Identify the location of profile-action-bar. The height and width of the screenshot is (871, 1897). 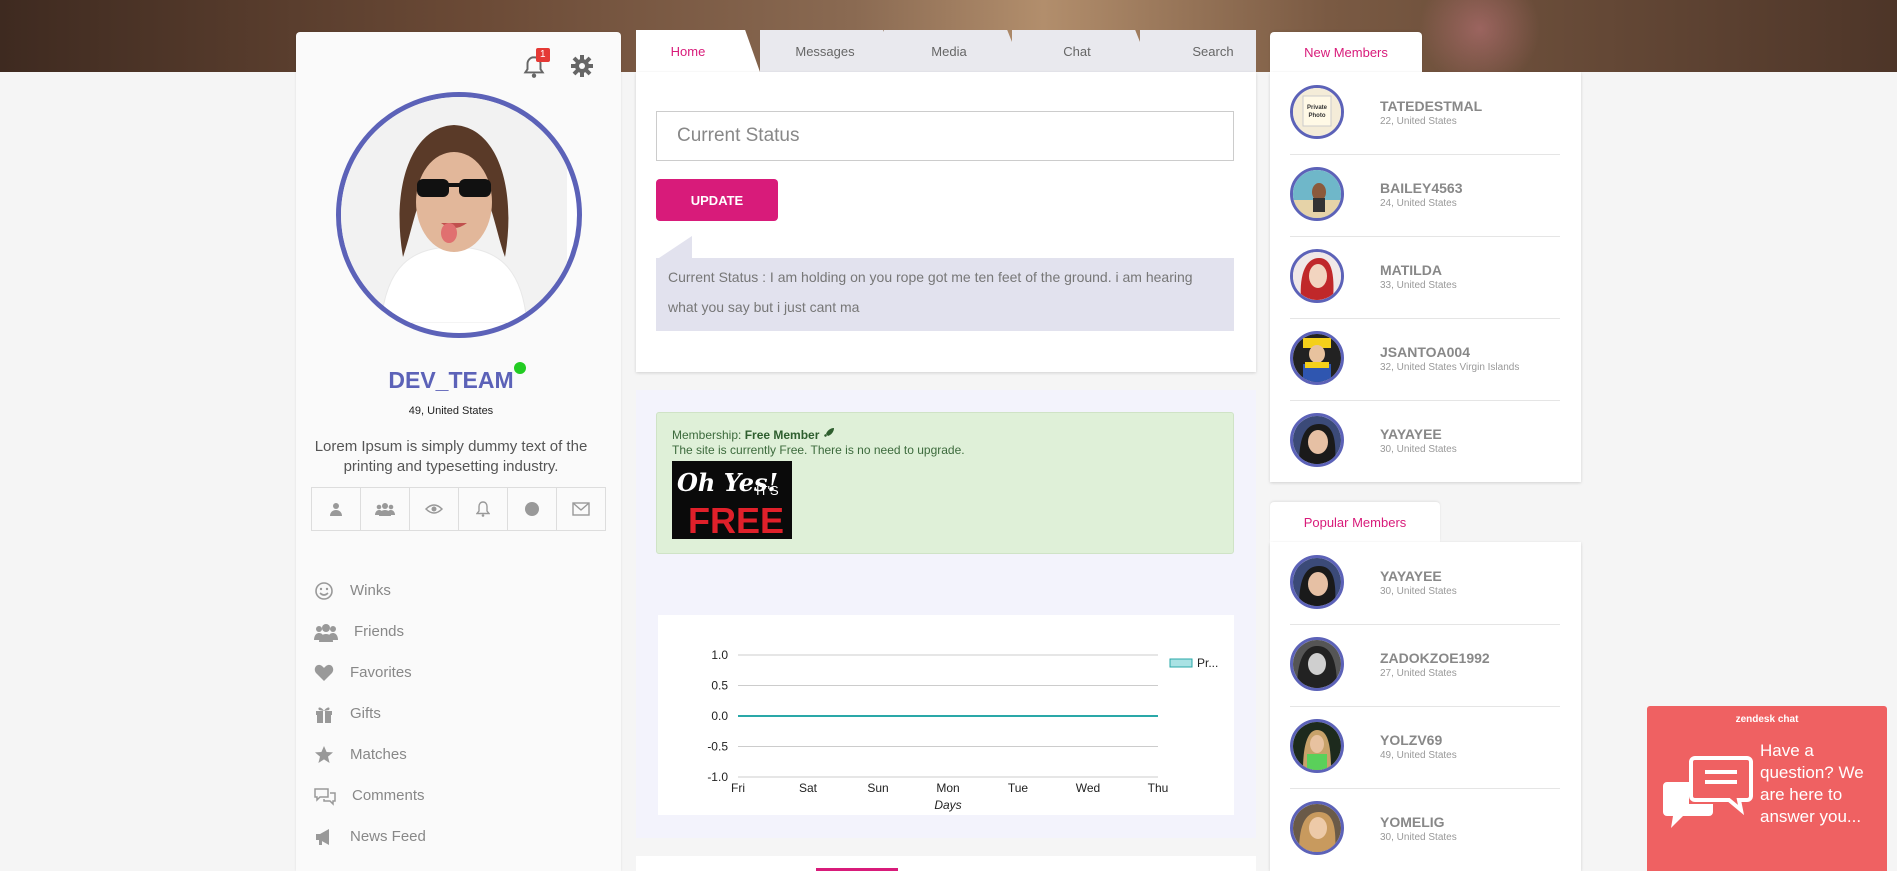
(458, 509).